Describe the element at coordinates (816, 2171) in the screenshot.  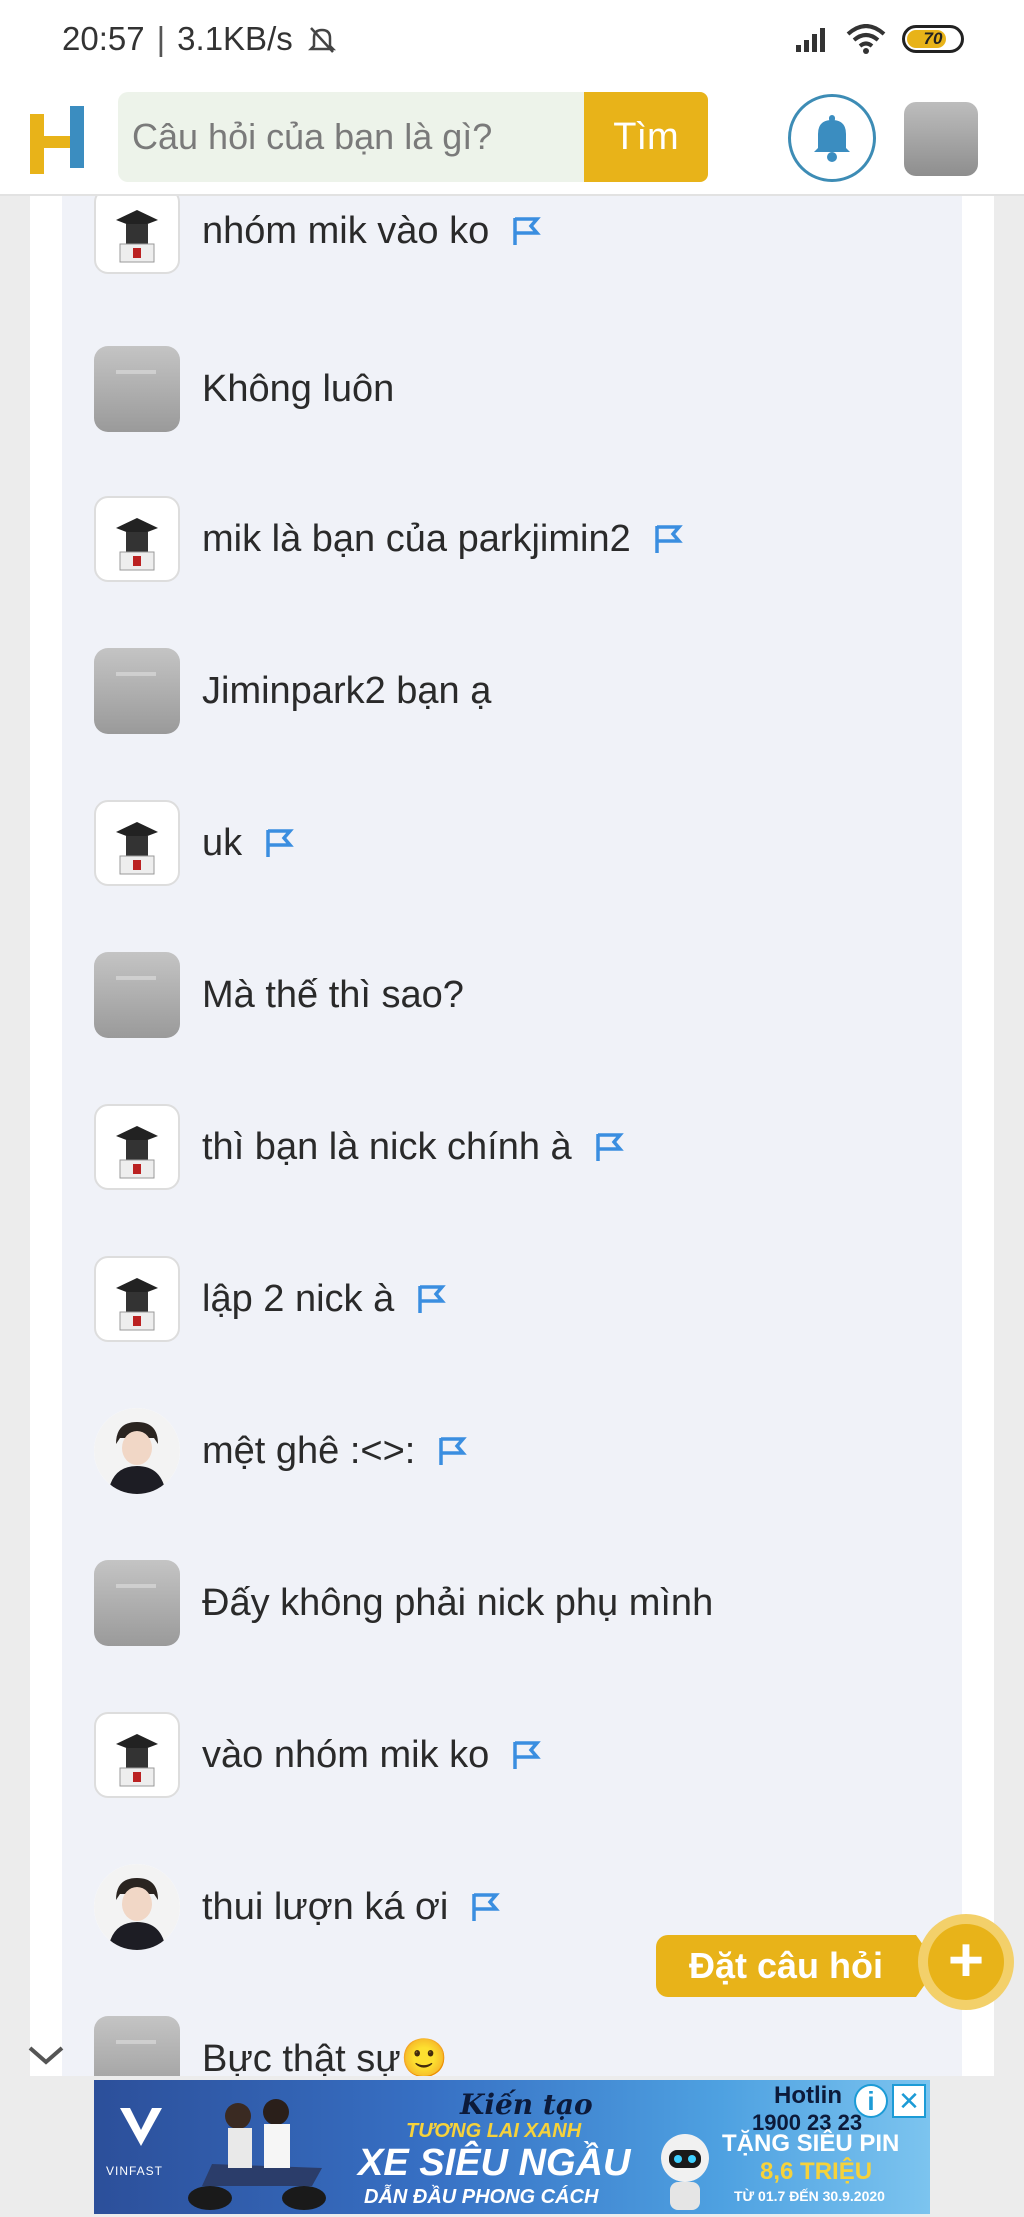
I see `ad-promo-line2: 8,6 TRIỆU` at that location.